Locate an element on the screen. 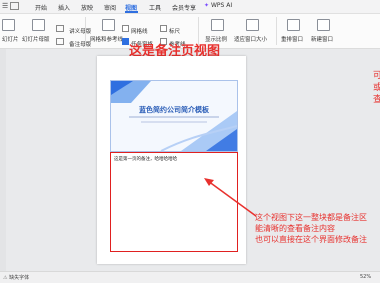 The width and height of the screenshot is (380, 283). notes-master-label: 备注母版 is located at coordinates (80, 45).